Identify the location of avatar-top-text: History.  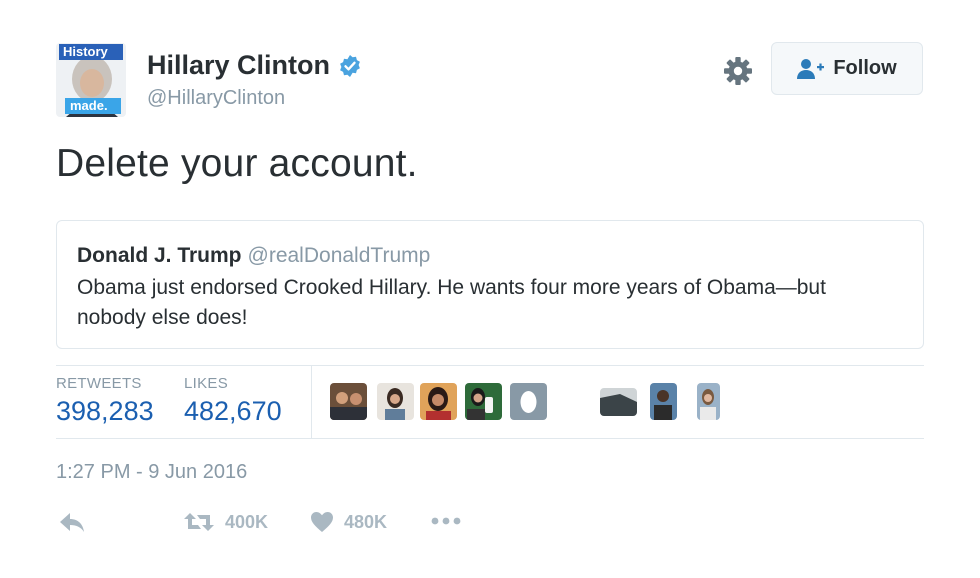
(85, 51).